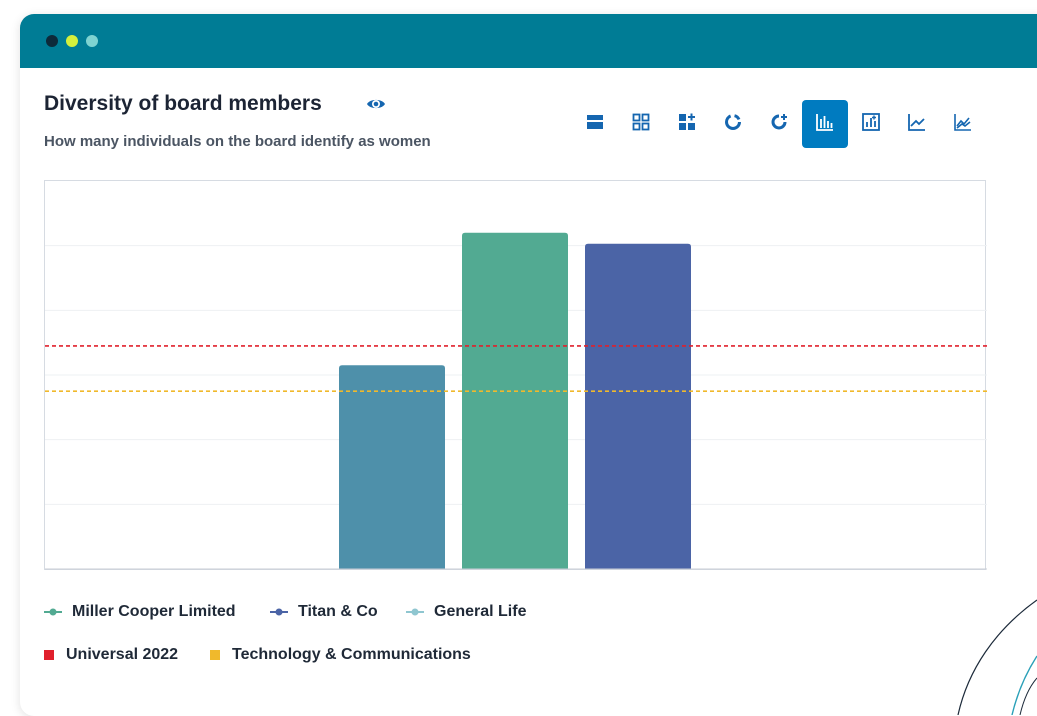 This screenshot has height=716, width=1037. What do you see at coordinates (338, 611) in the screenshot?
I see `legend-label: Titan & Co` at bounding box center [338, 611].